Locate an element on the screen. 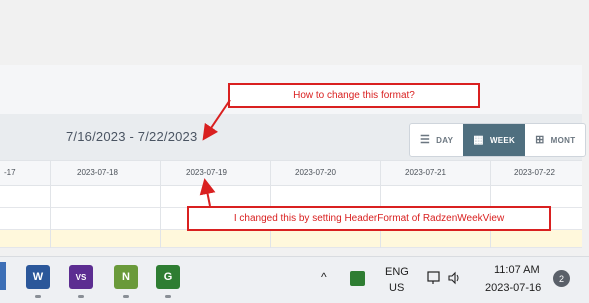 The image size is (589, 303). view-month-button: ⊞ MONT is located at coordinates (555, 140).